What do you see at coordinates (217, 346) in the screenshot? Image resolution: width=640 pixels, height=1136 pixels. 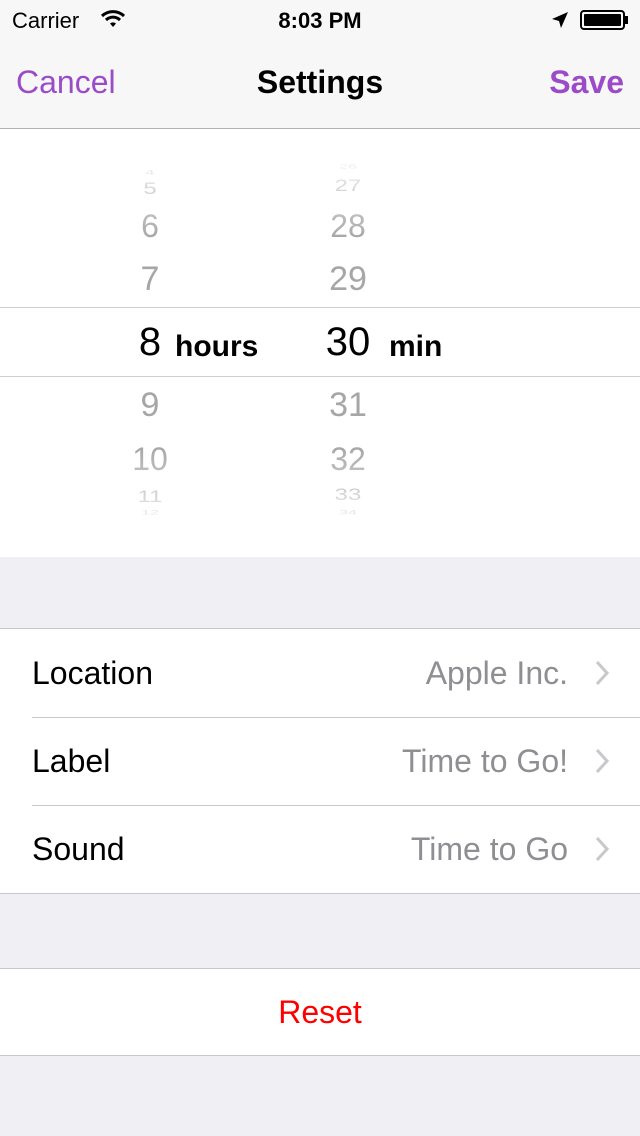 I see `hours-unit-label: hours` at bounding box center [217, 346].